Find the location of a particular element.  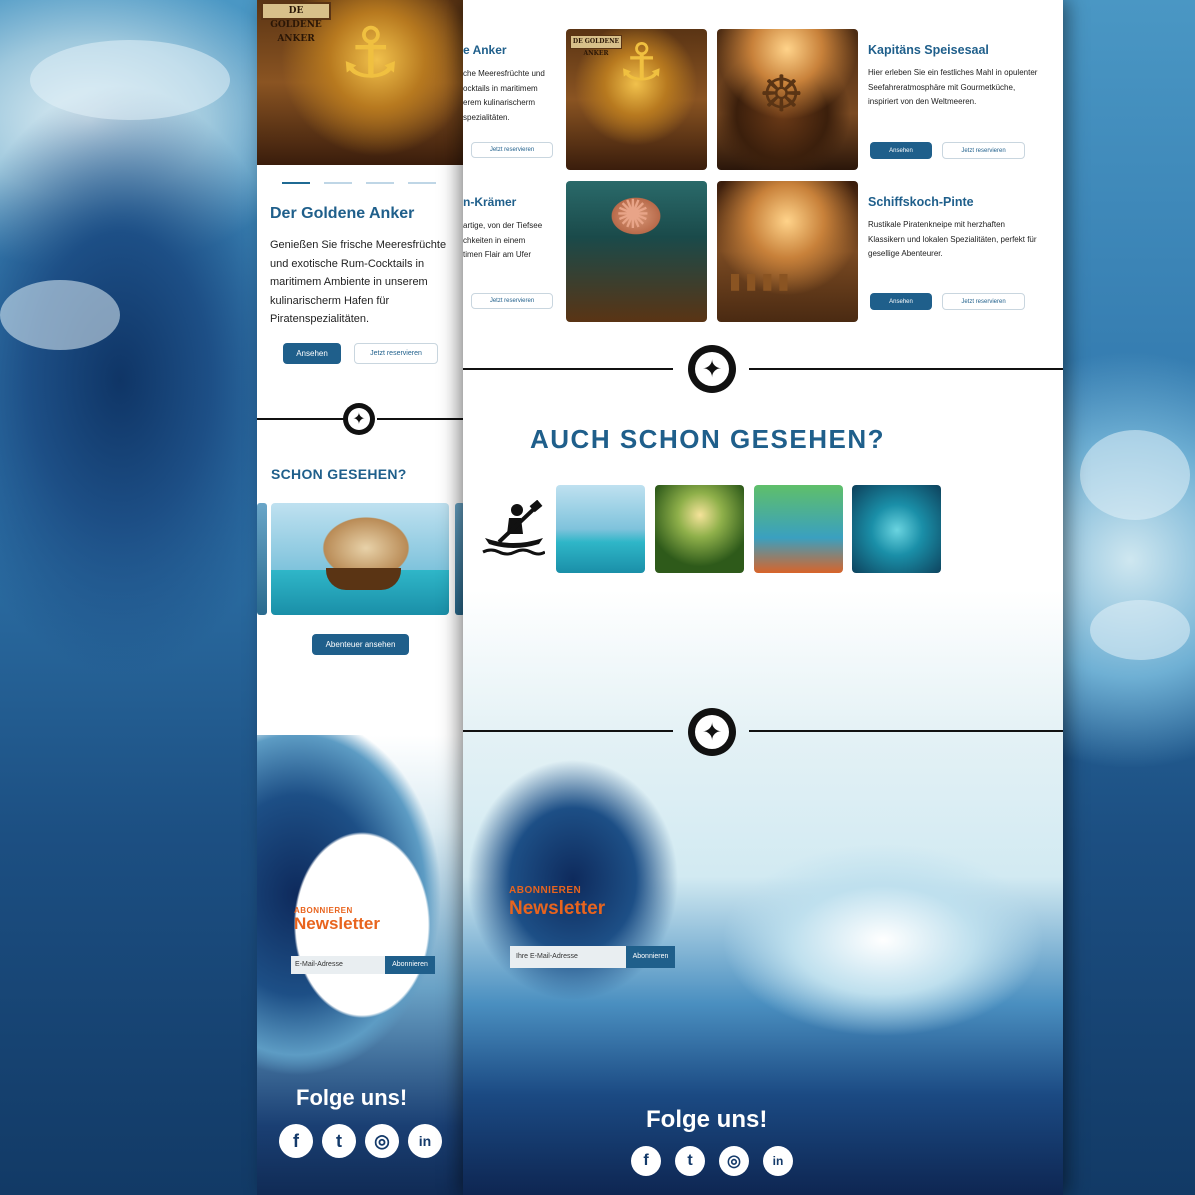

text-line: timen Flair am Ufer is located at coordinates (497, 254).